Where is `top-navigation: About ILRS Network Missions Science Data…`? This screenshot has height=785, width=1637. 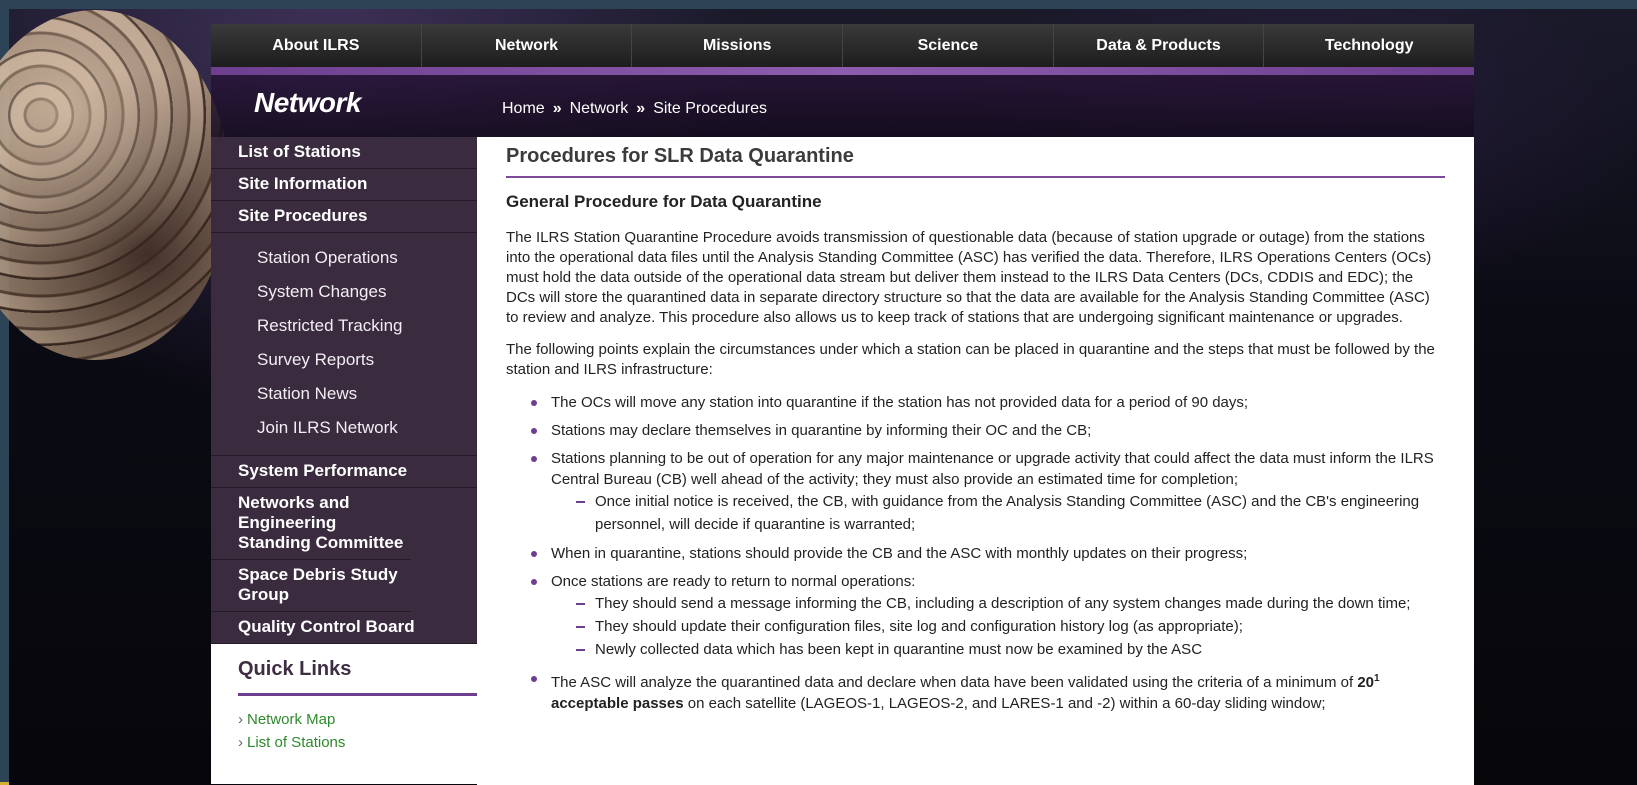 top-navigation: About ILRS Network Missions Science Data… is located at coordinates (842, 45).